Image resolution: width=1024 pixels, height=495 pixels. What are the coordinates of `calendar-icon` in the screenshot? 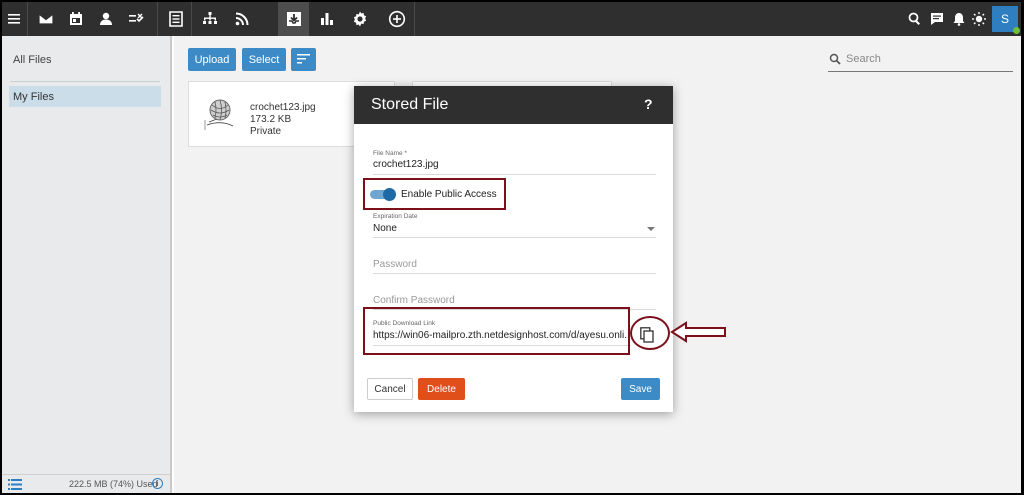 It's located at (76, 19).